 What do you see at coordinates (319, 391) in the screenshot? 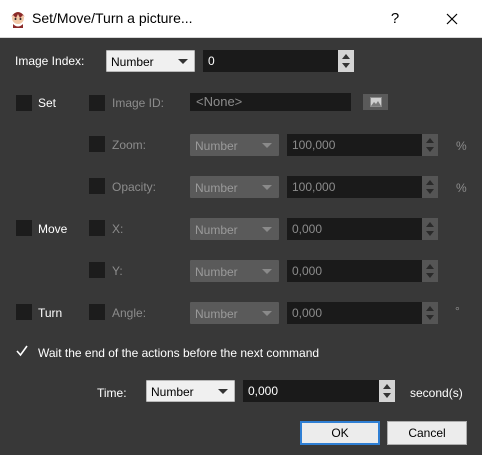
I see `time-spinbox: 0,000` at bounding box center [319, 391].